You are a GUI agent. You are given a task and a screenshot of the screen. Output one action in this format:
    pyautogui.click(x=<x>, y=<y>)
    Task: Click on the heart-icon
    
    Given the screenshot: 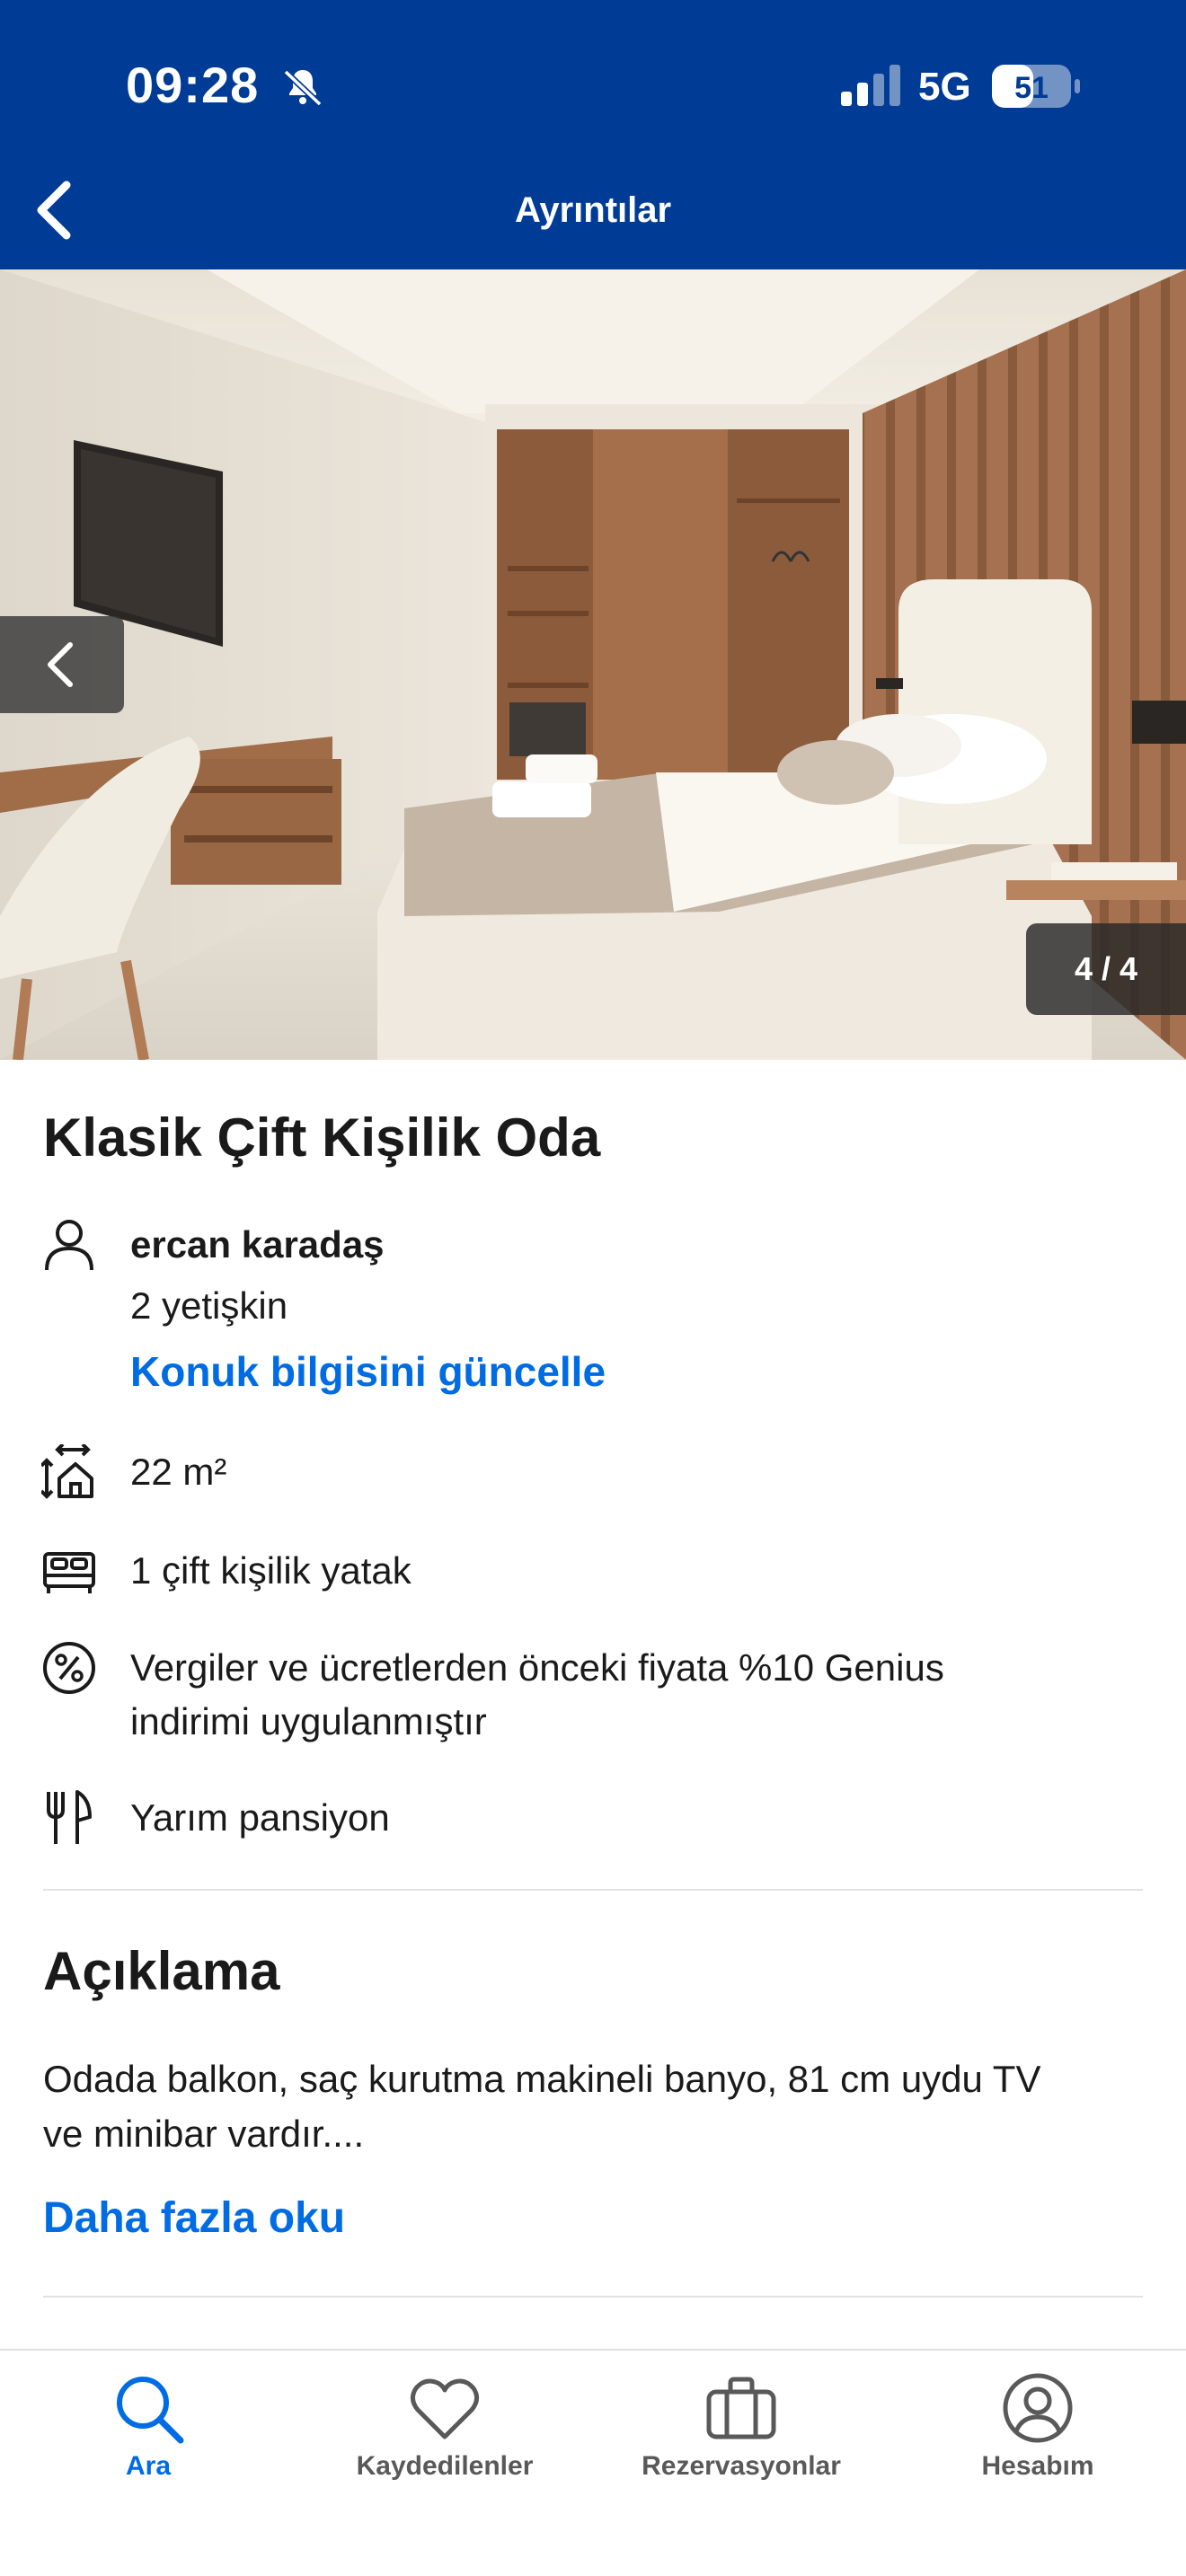 What is the action you would take?
    pyautogui.click(x=445, y=2408)
    